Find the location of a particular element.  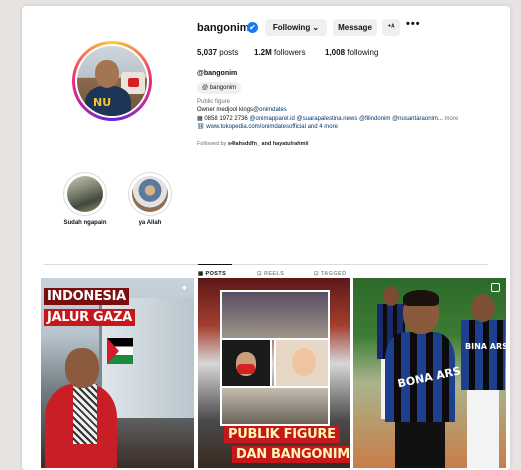

jersey-text: BINA ARSA is located at coordinates (485, 346).